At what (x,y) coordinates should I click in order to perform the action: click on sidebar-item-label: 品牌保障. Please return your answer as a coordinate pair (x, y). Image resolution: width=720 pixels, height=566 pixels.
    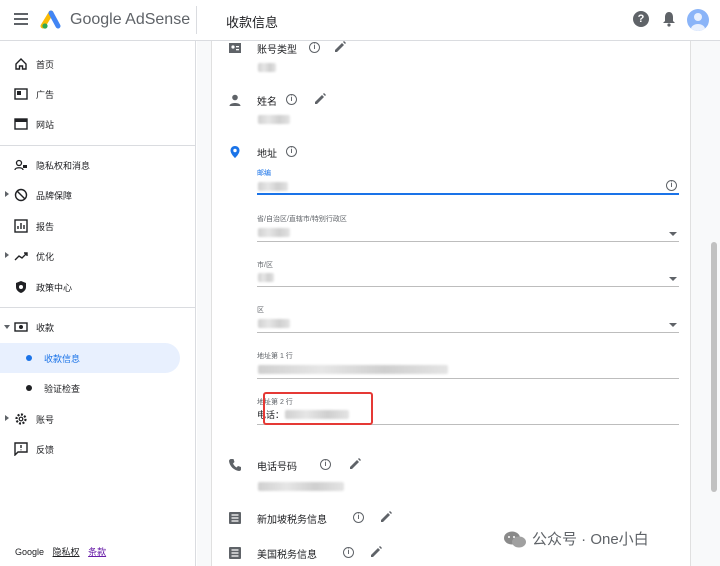
    Looking at the image, I should click on (54, 196).